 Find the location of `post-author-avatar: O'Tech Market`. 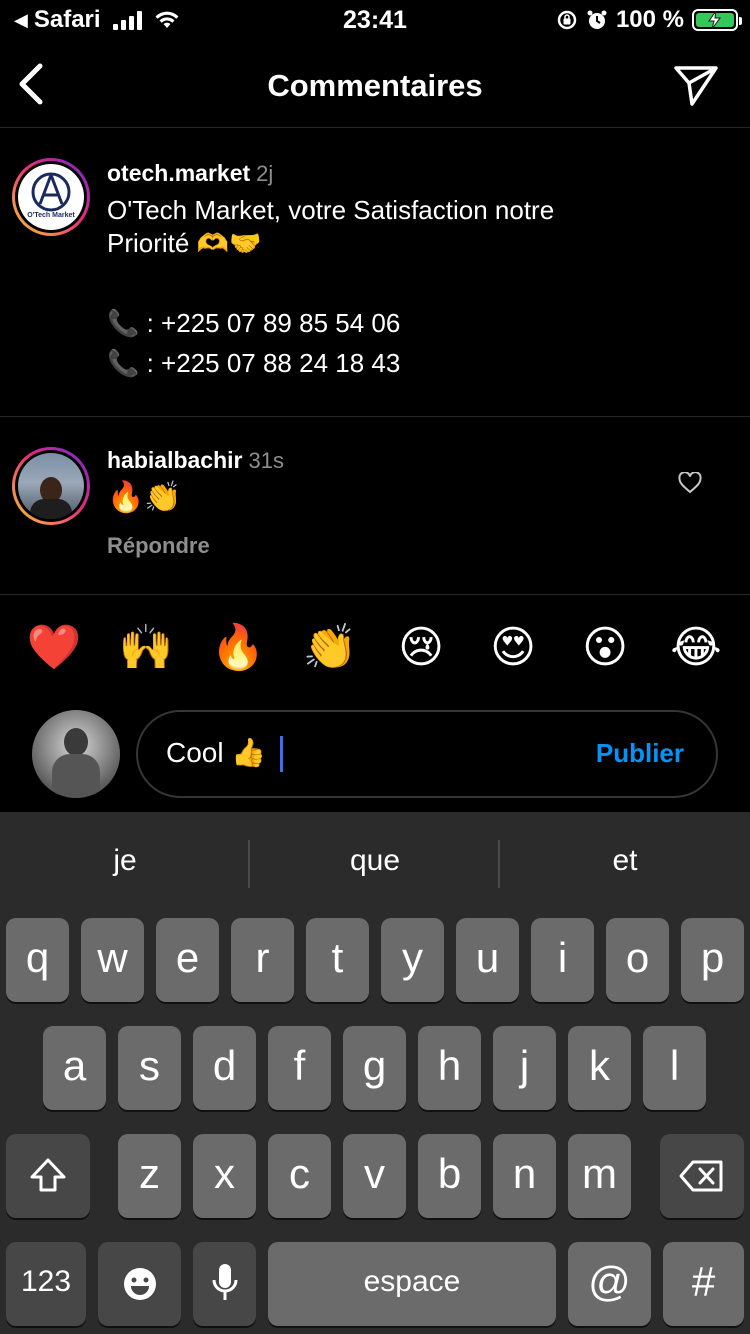

post-author-avatar: O'Tech Market is located at coordinates (51, 197).